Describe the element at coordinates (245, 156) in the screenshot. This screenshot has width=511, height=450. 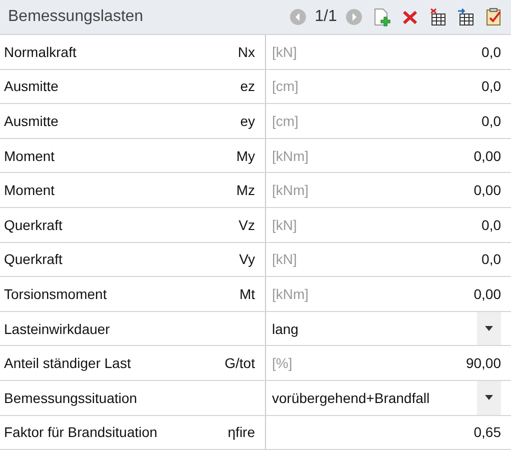
I see `symbol-label: My` at that location.